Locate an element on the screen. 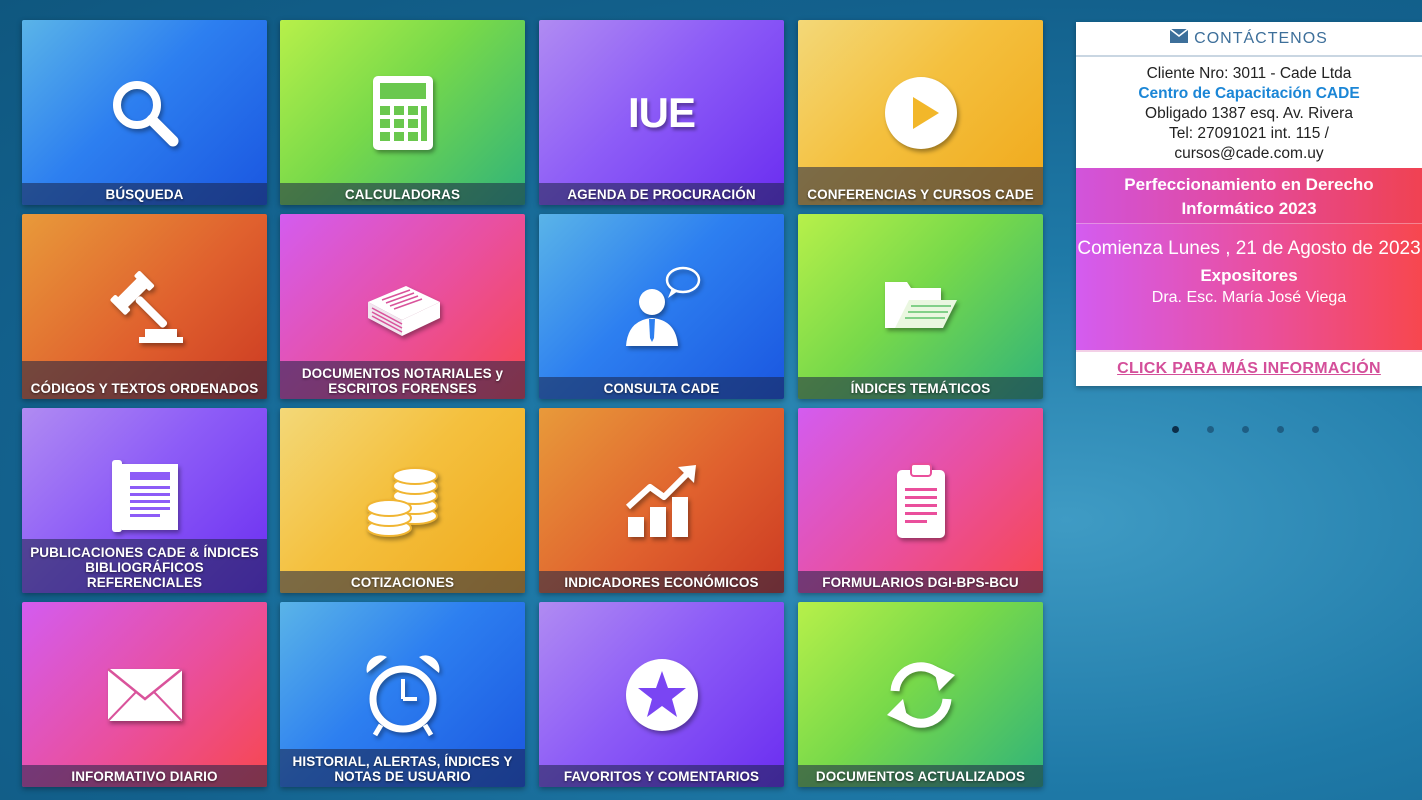 This screenshot has height=800, width=1422. tile-documentos-actualizados: DOCUMENTOS ACTUALIZADOS is located at coordinates (920, 694).